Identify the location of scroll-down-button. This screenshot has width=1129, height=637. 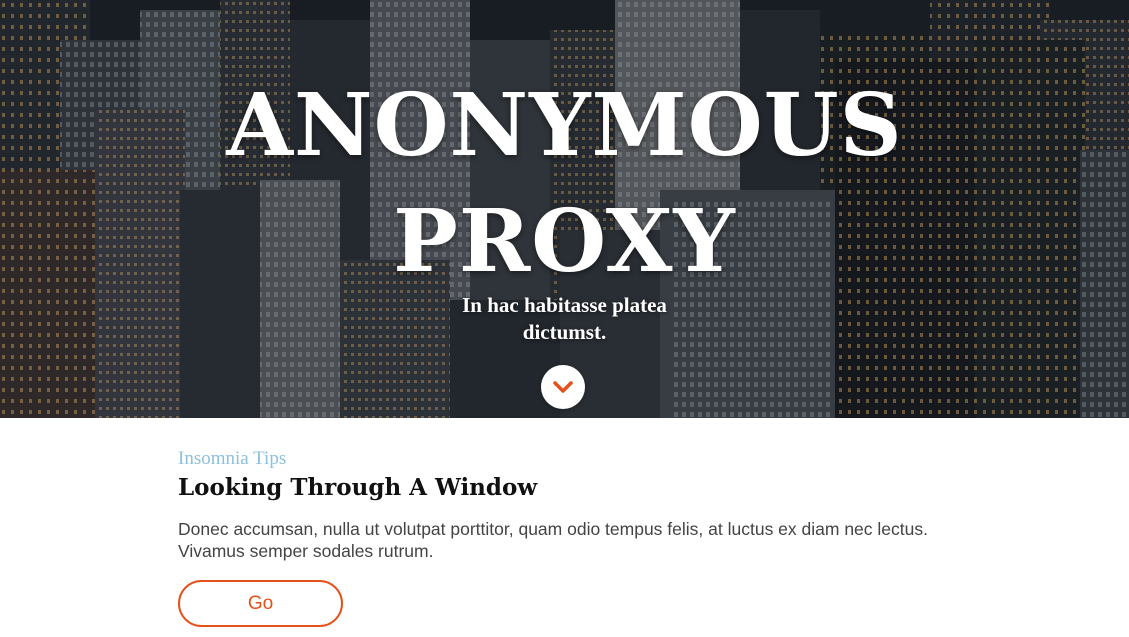
(563, 387).